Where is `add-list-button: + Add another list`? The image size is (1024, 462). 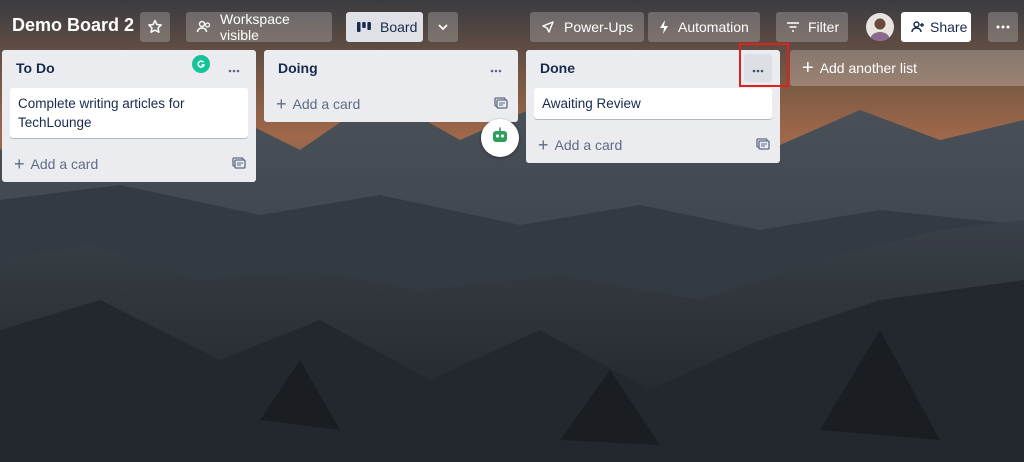
add-list-button: + Add another list is located at coordinates (907, 68).